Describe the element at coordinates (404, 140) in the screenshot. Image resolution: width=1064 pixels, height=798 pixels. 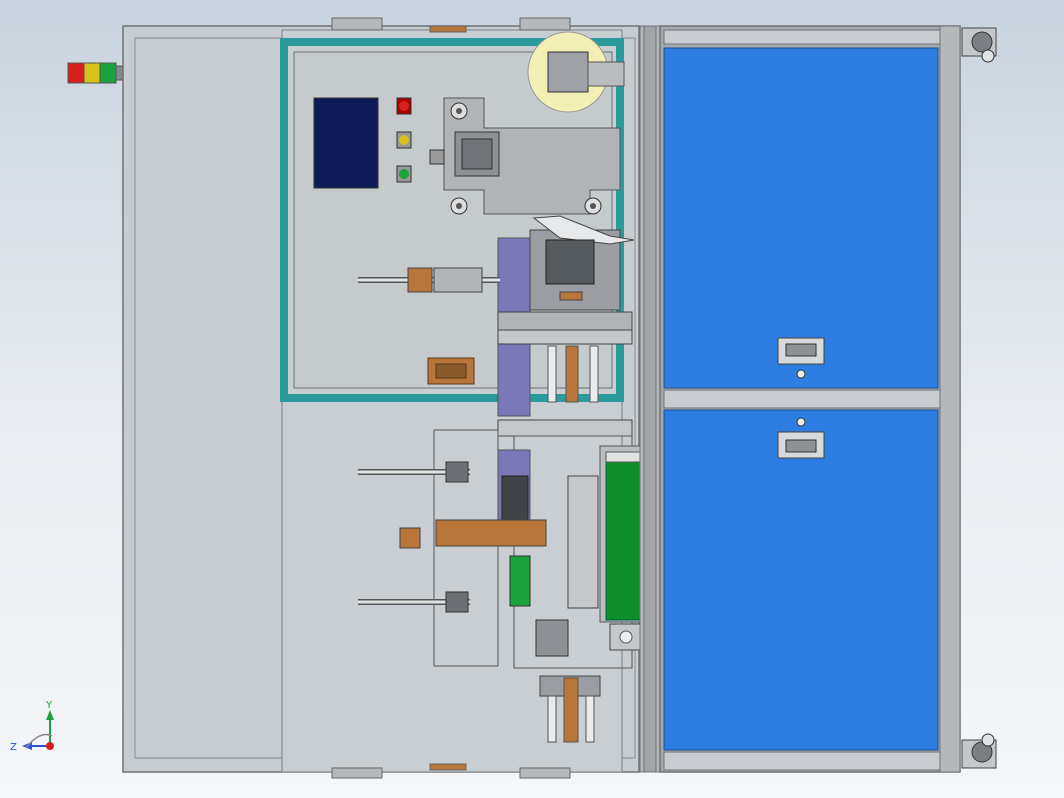
I see `control-buttons` at that location.